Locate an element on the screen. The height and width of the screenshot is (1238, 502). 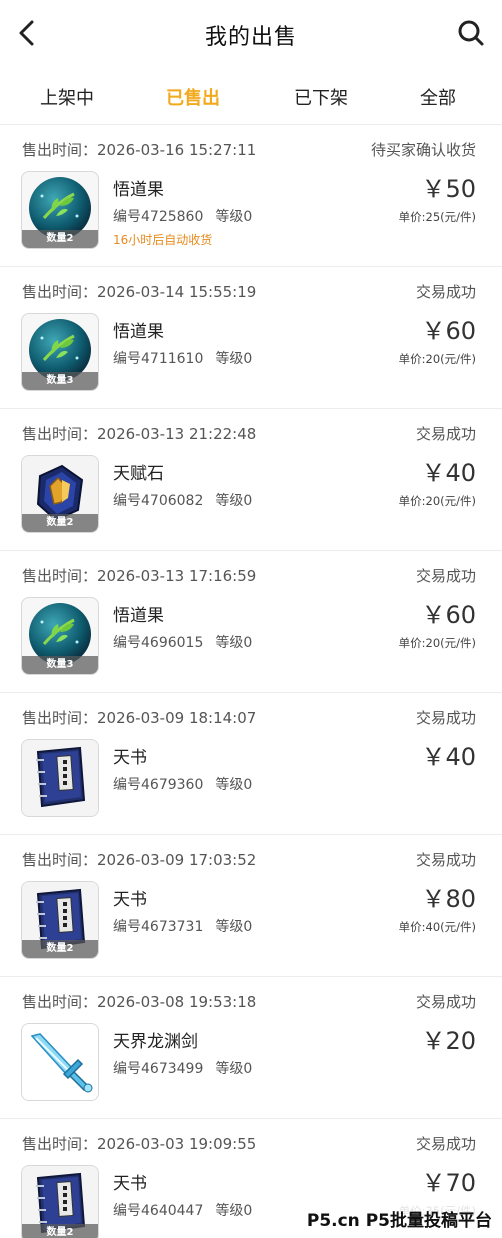
sold-time: 售出时间：2026-03-09 17:03:52 is located at coordinates (139, 860).